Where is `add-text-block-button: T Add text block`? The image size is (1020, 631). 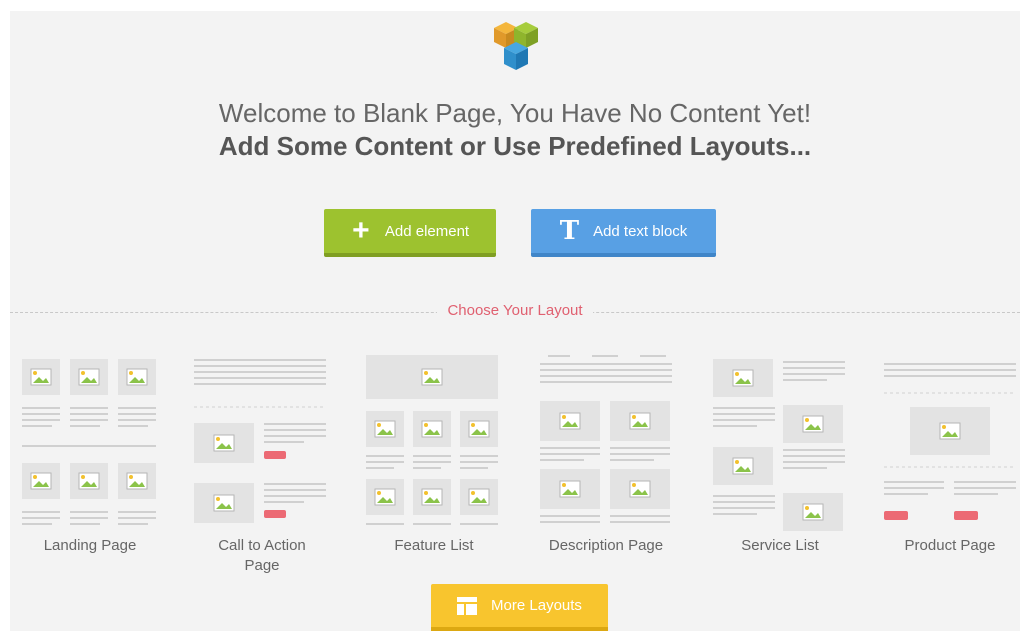 add-text-block-button: T Add text block is located at coordinates (623, 233).